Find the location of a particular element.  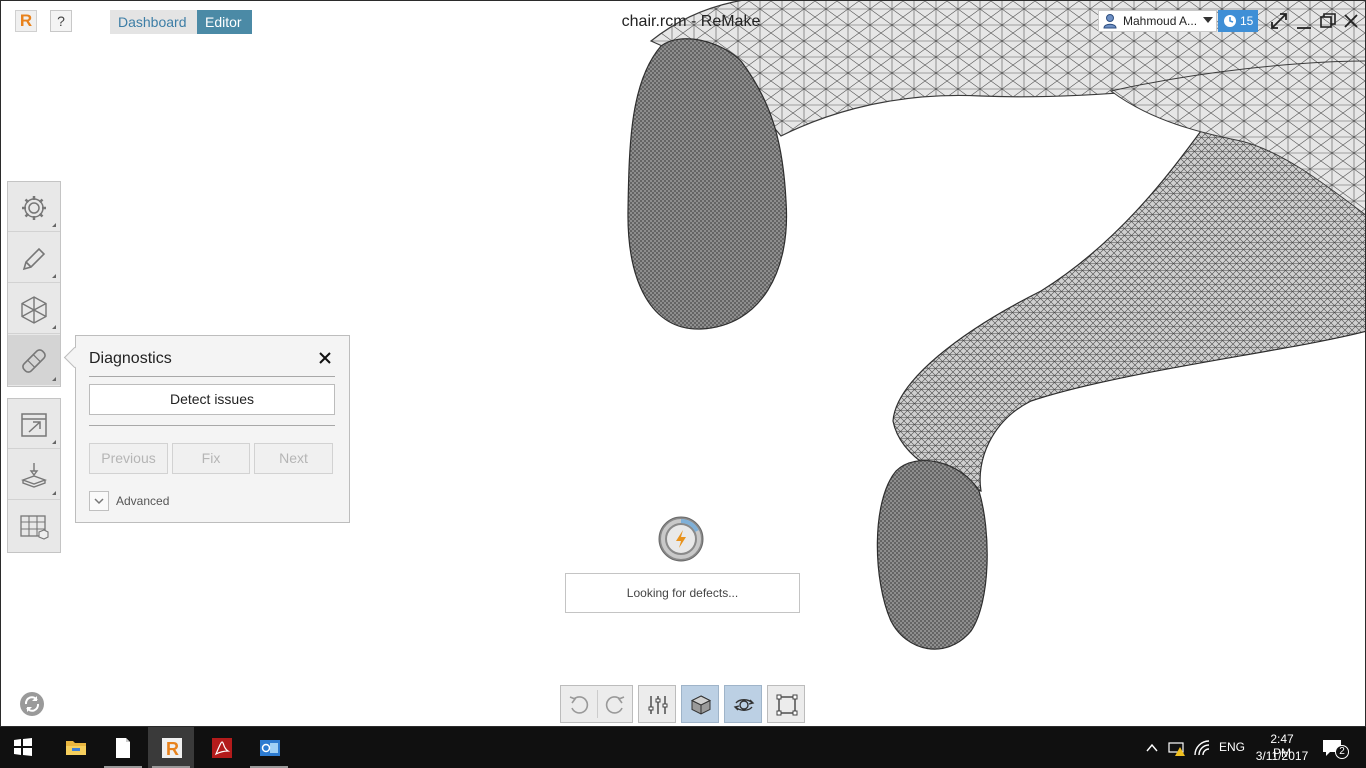

tab-dashboard: Dashboard is located at coordinates (153, 22).